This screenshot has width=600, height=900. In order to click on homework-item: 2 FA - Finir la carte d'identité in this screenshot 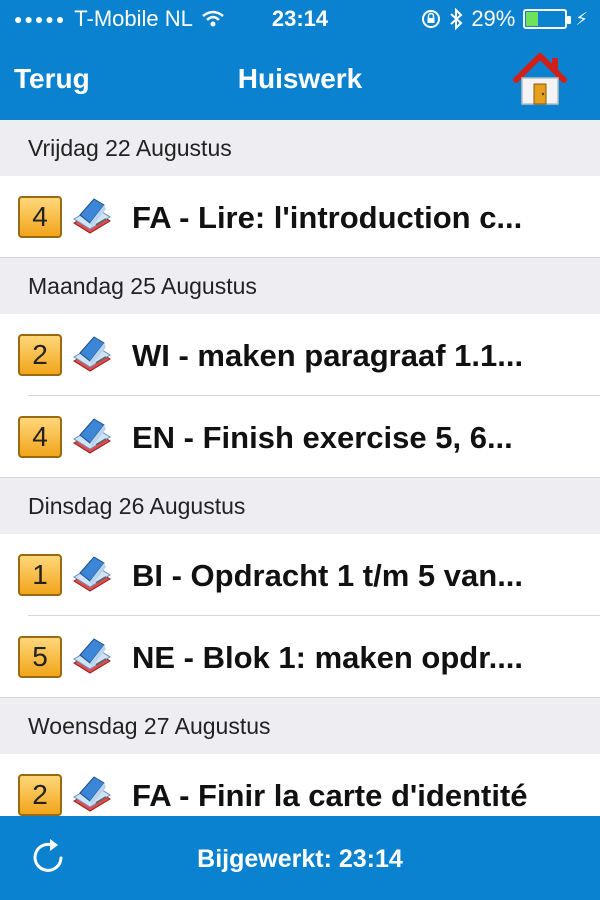, I will do `click(300, 785)`.